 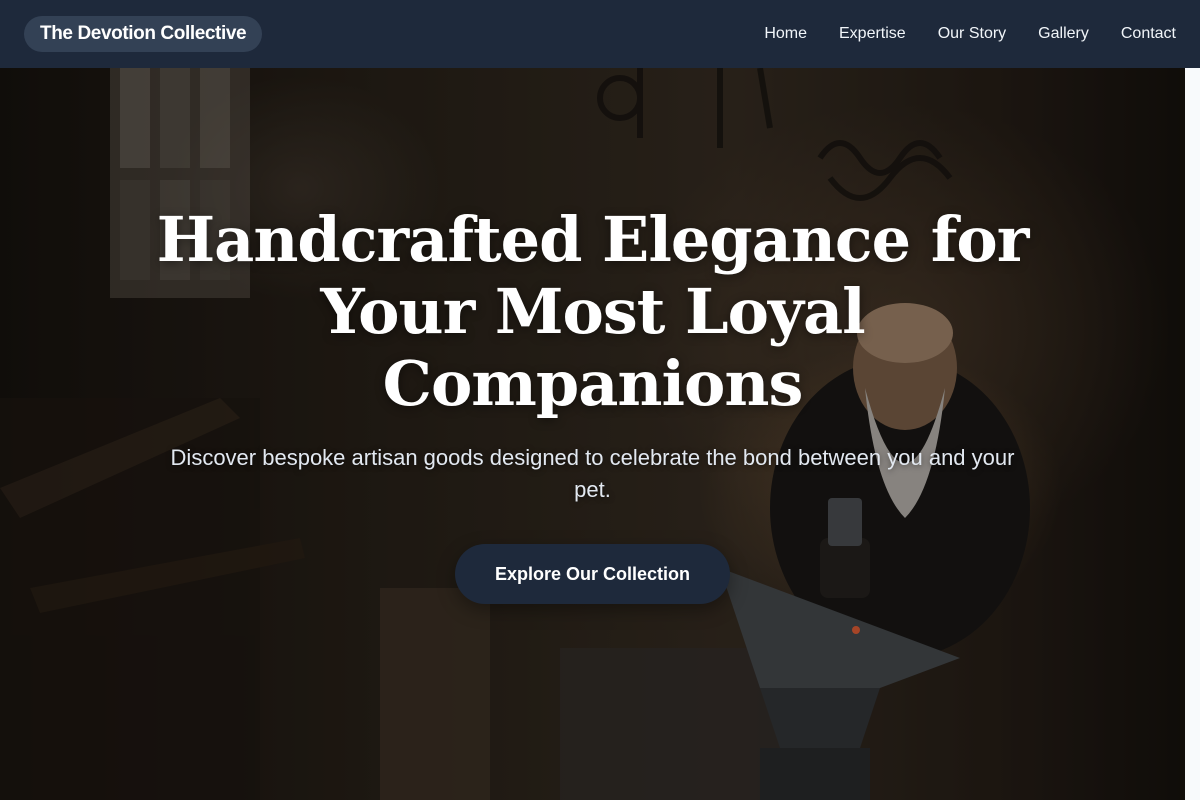 What do you see at coordinates (872, 34) in the screenshot?
I see `nav-link-expertise: Expertise` at bounding box center [872, 34].